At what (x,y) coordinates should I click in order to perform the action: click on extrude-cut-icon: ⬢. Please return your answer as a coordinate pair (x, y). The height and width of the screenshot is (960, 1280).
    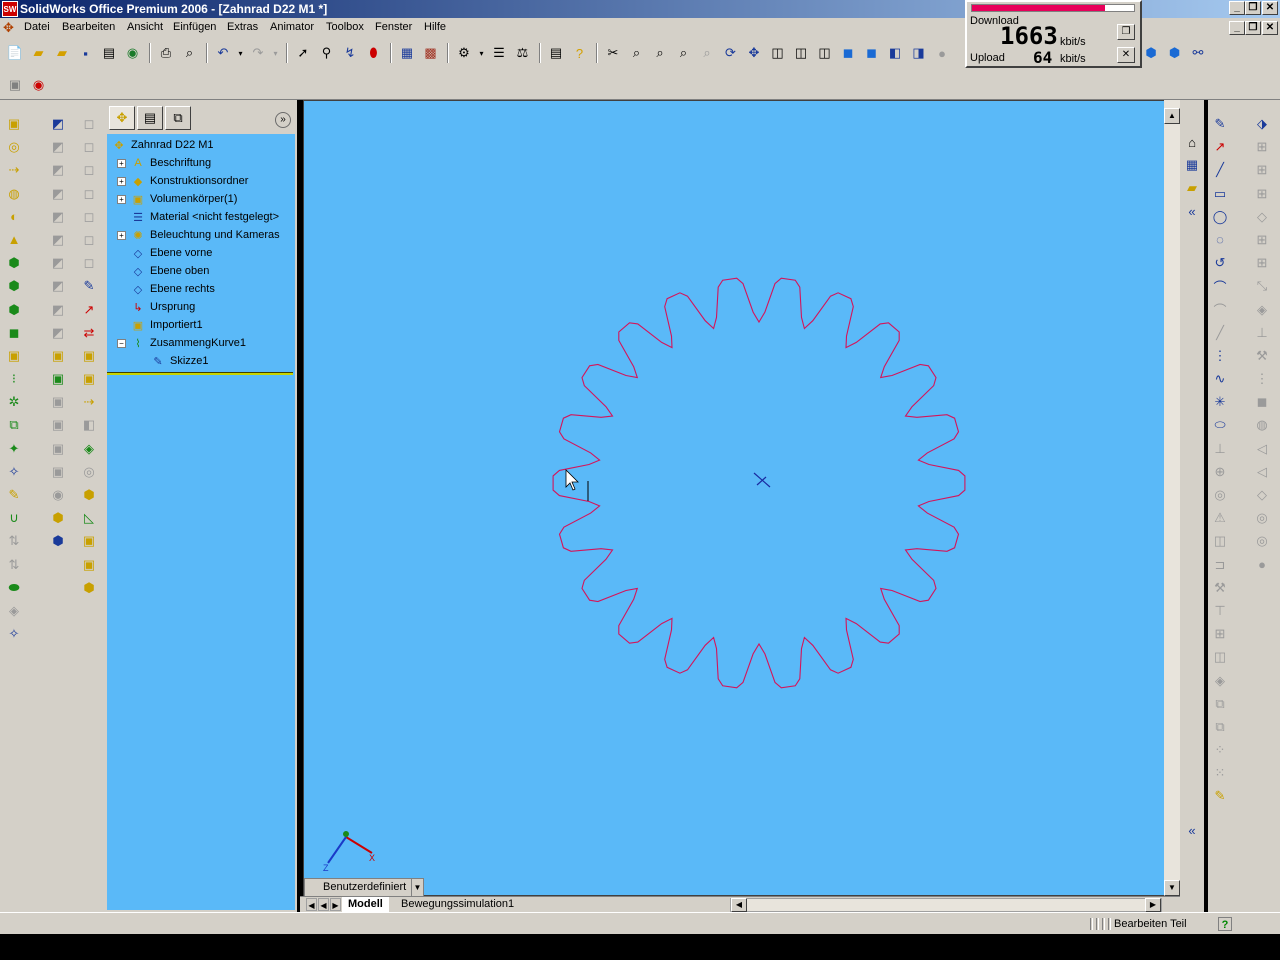
    Looking at the image, I should click on (14, 263).